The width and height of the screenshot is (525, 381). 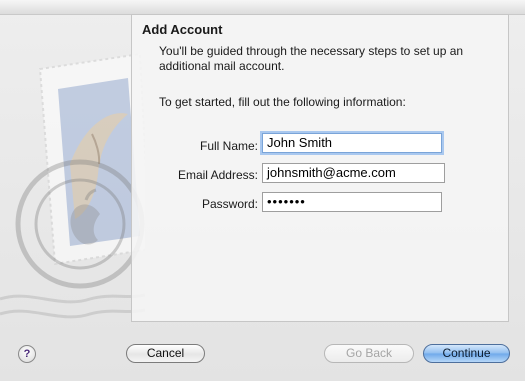 What do you see at coordinates (165, 353) in the screenshot?
I see `cancel-button: Cancel` at bounding box center [165, 353].